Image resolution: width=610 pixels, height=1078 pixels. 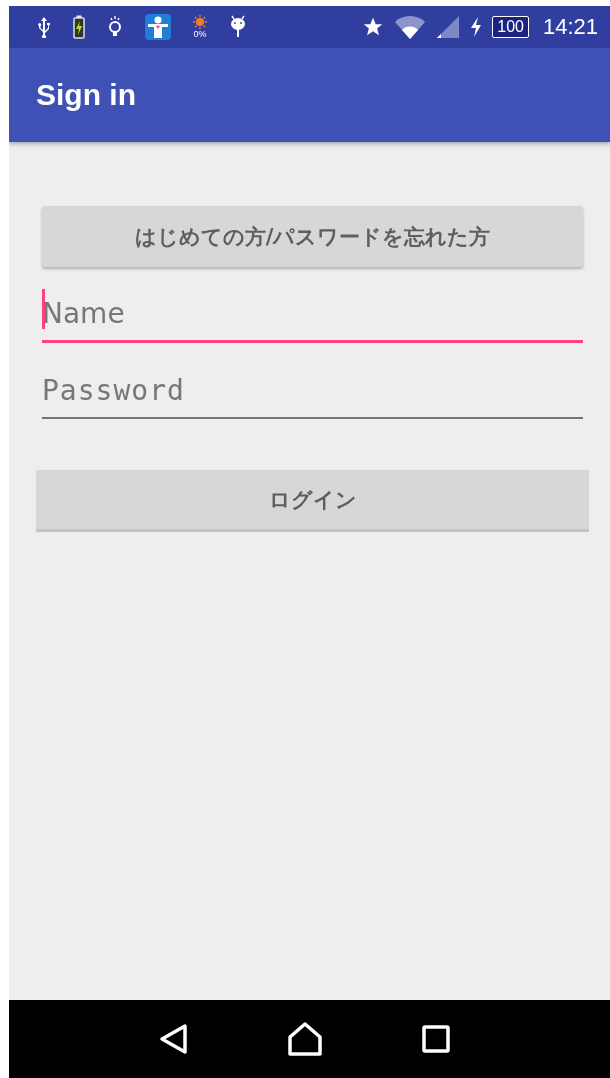 I want to click on password-field: Password, so click(x=312, y=396).